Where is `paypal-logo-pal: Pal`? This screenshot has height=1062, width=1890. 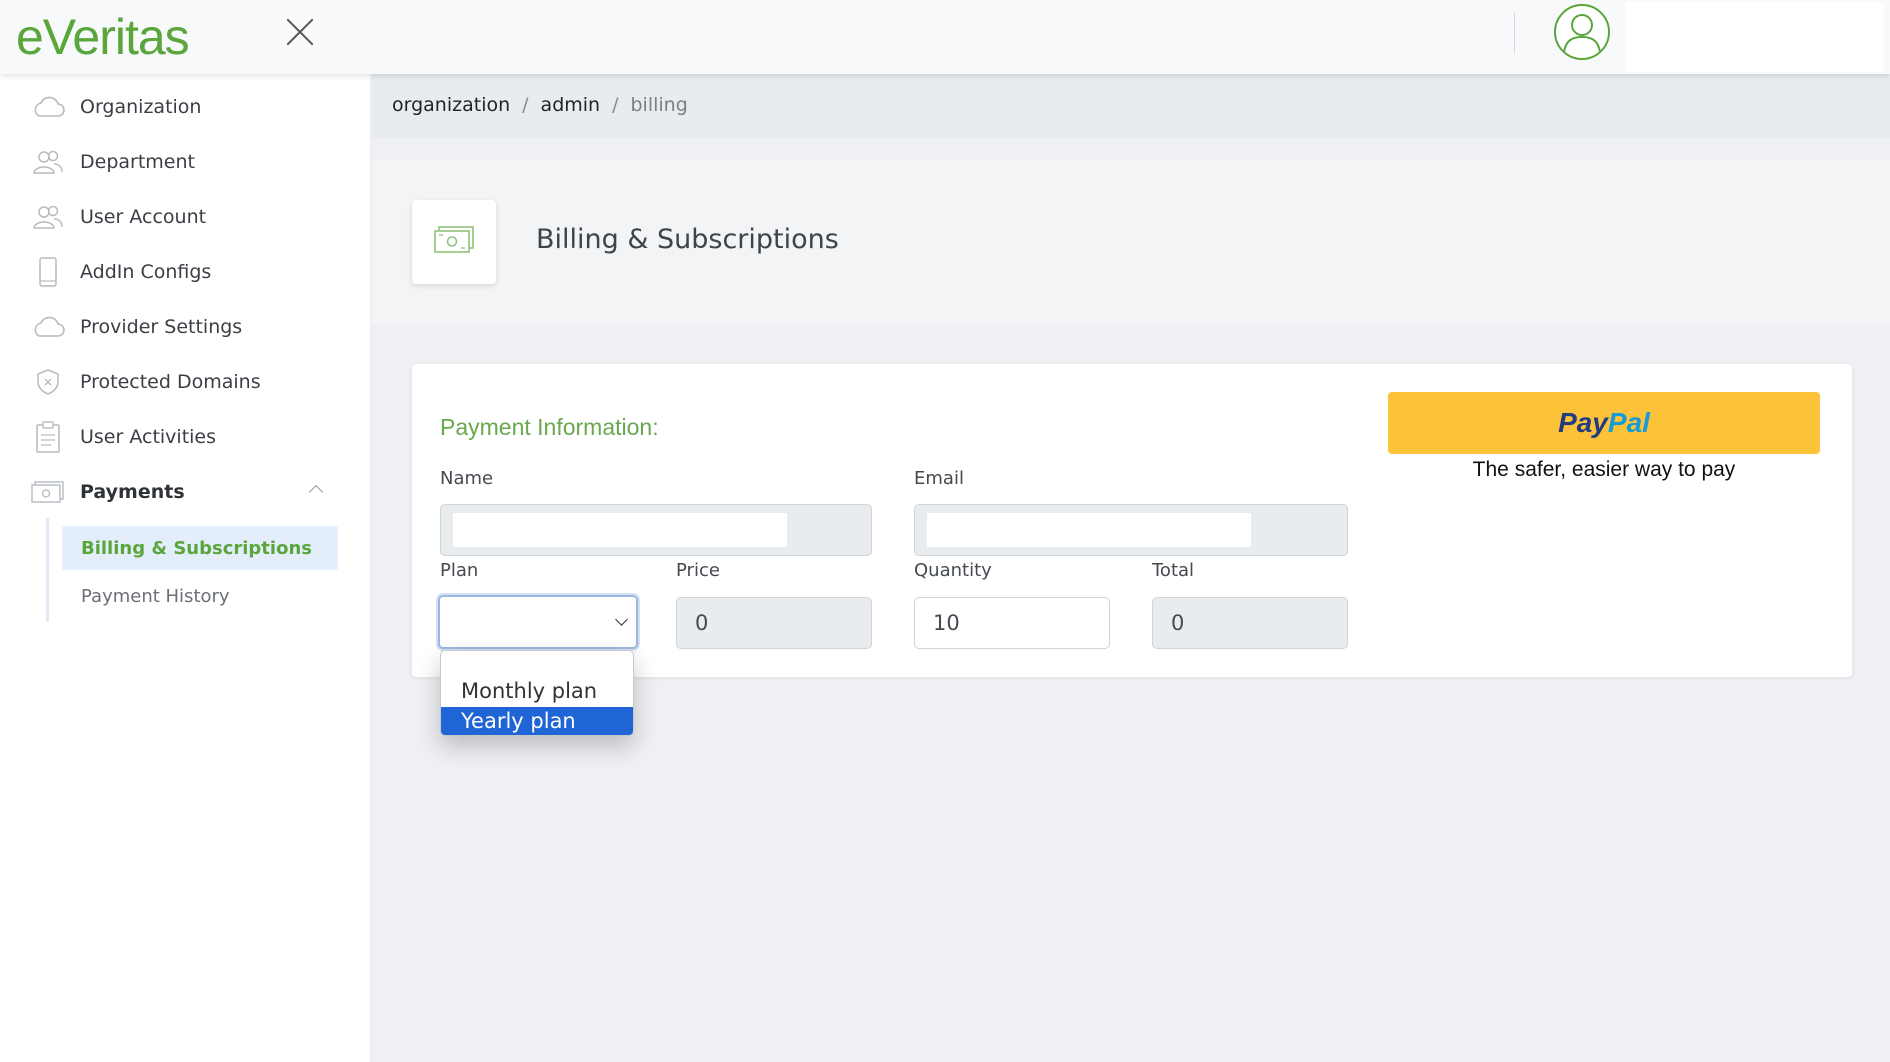
paypal-logo-pal: Pal is located at coordinates (1628, 422).